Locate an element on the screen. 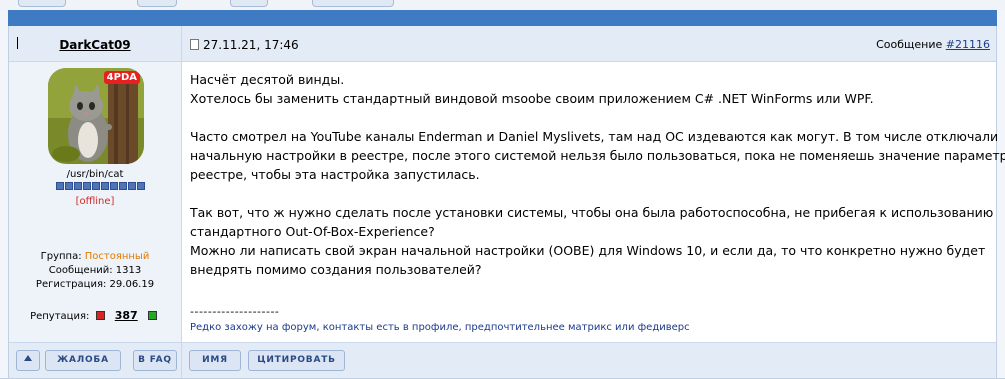 The width and height of the screenshot is (1005, 379). user-messages: Сообщений: 1313 is located at coordinates (95, 270).